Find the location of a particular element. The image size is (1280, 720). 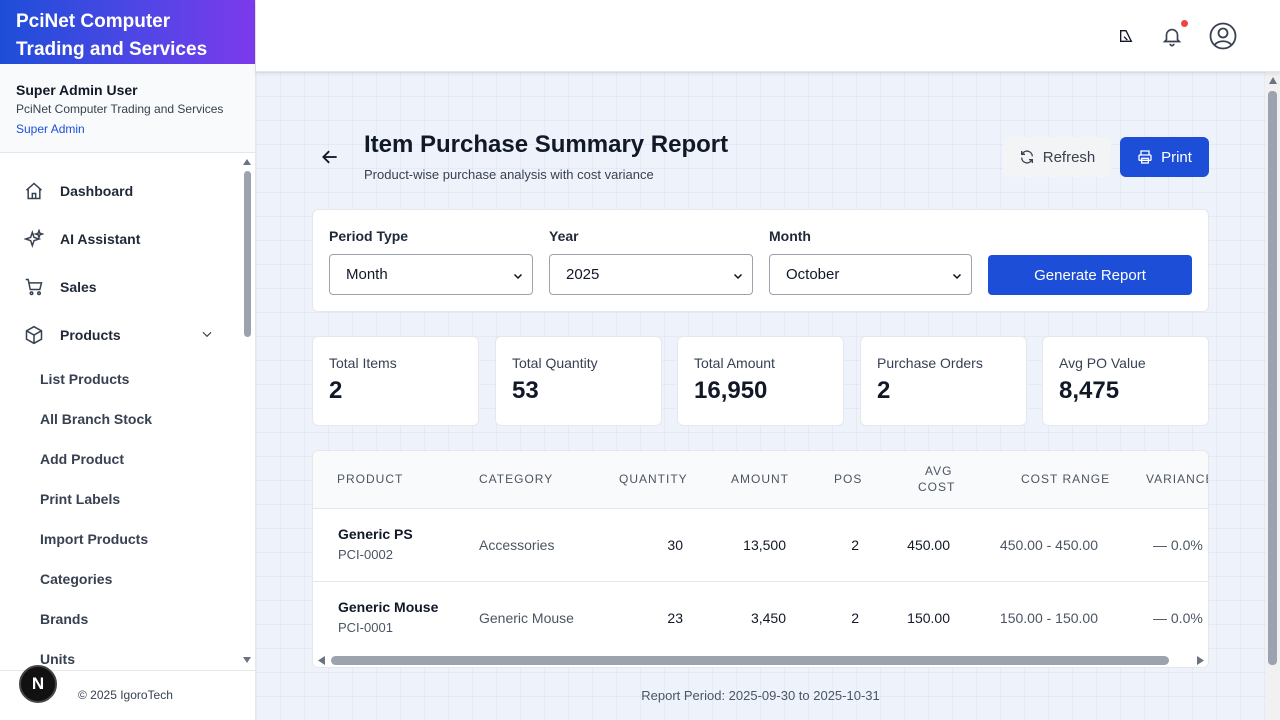

sidebar-subitem-categories: Categories is located at coordinates (76, 579).